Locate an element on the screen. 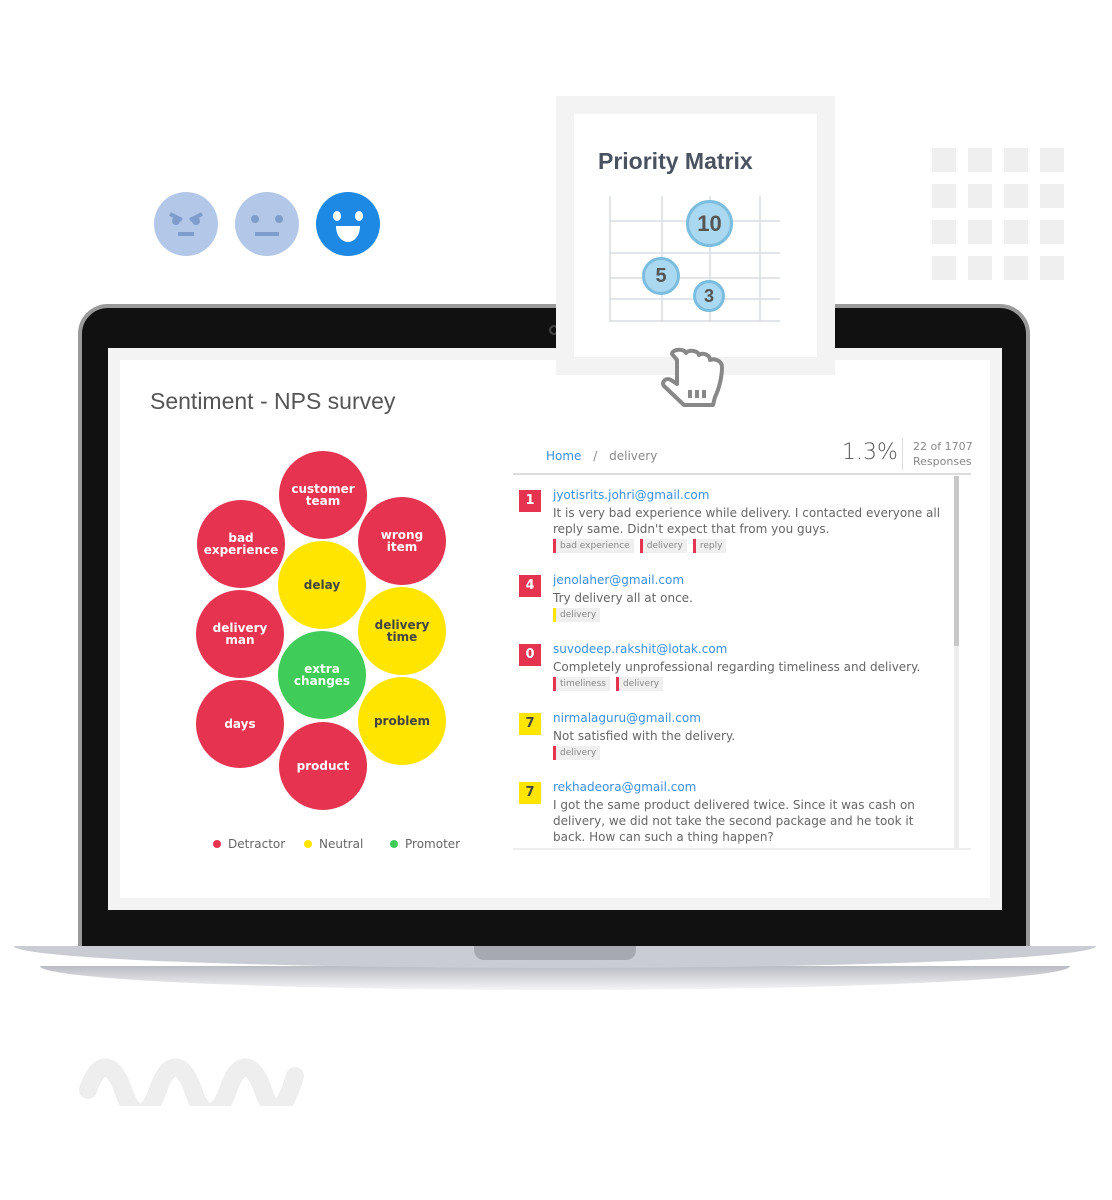 The height and width of the screenshot is (1200, 1112). respondent-email: jyotisrits.johri@gmail.com is located at coordinates (747, 495).